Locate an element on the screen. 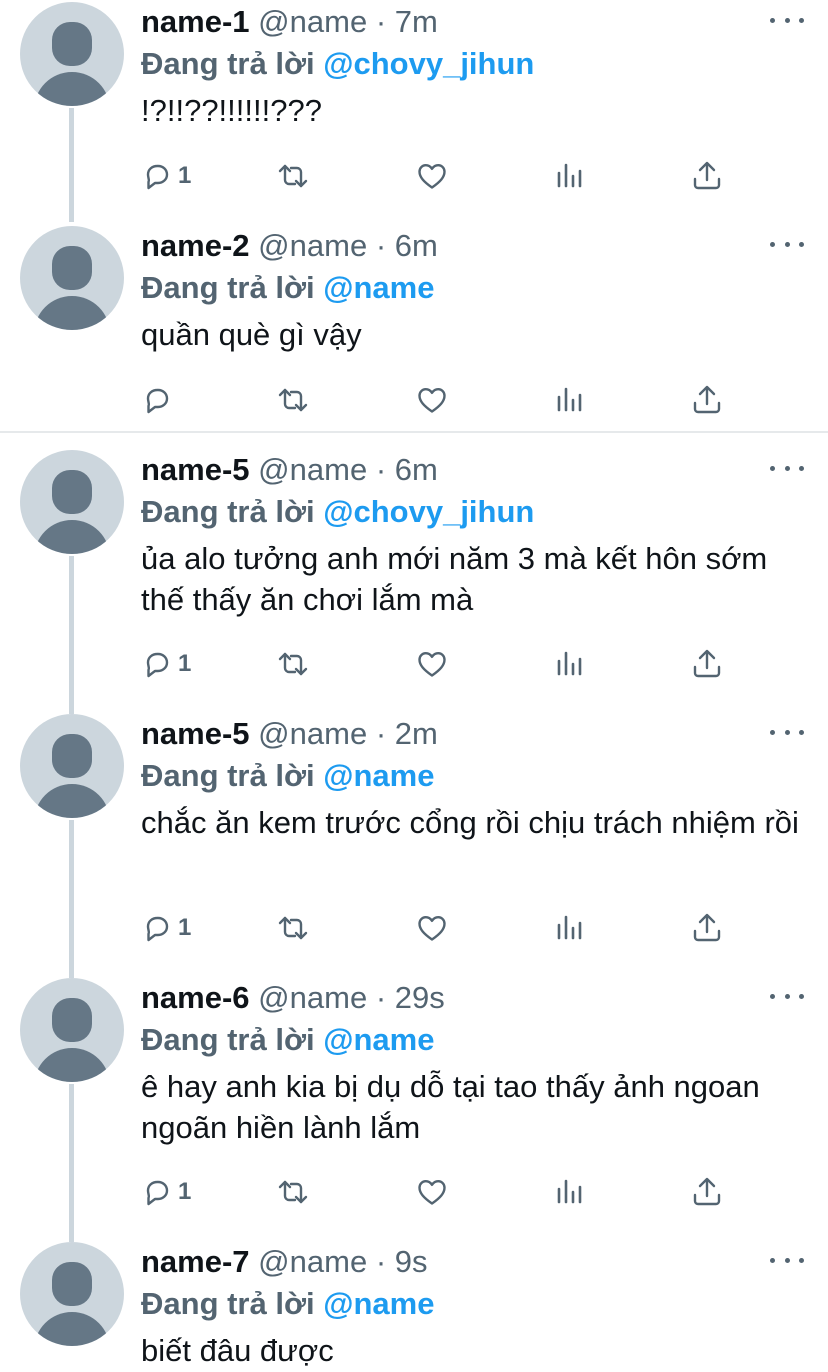  timestamp: 29s is located at coordinates (420, 997).